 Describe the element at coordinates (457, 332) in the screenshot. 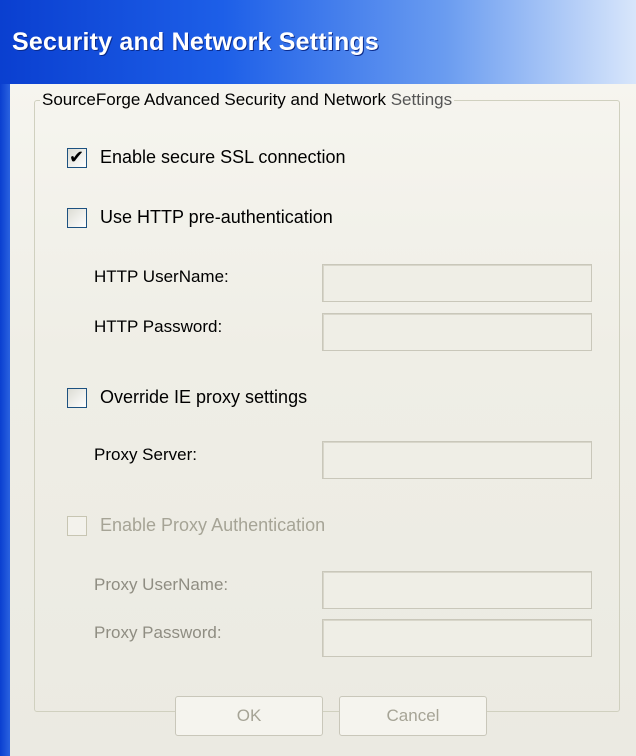

I see `http-password-field` at that location.